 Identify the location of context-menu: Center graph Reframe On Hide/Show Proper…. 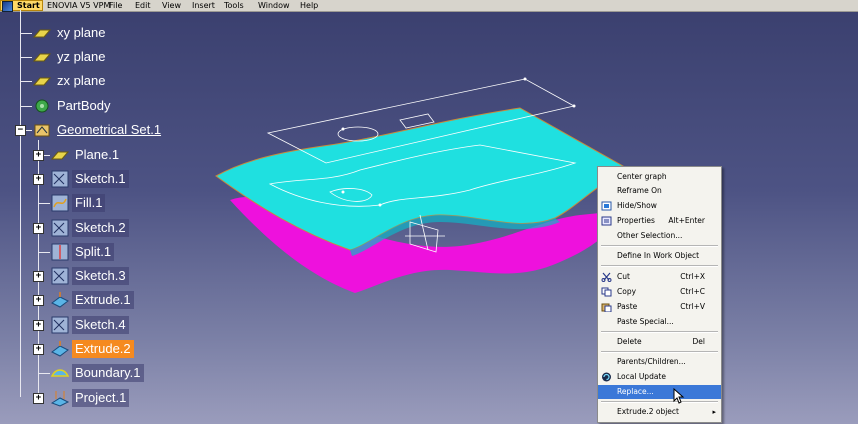
(659, 294).